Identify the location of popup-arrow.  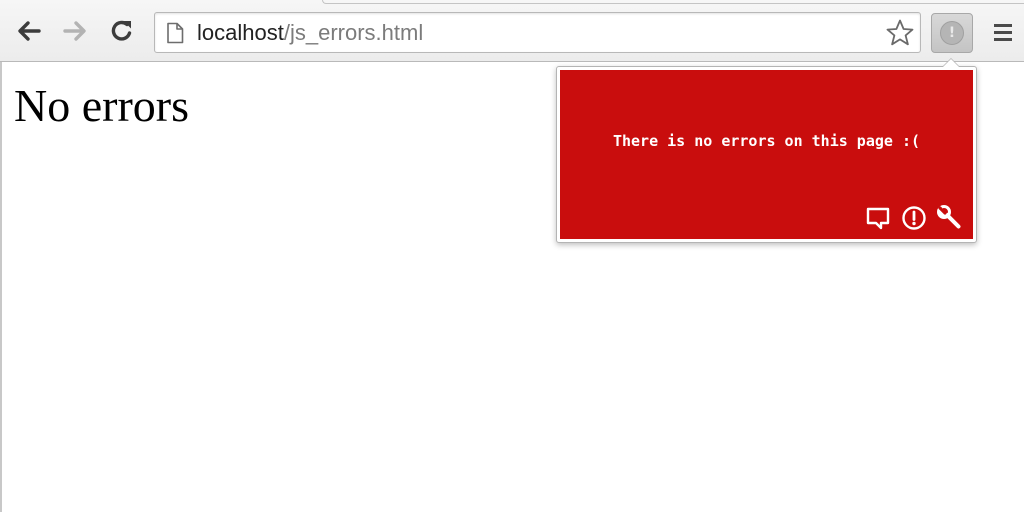
(951, 62).